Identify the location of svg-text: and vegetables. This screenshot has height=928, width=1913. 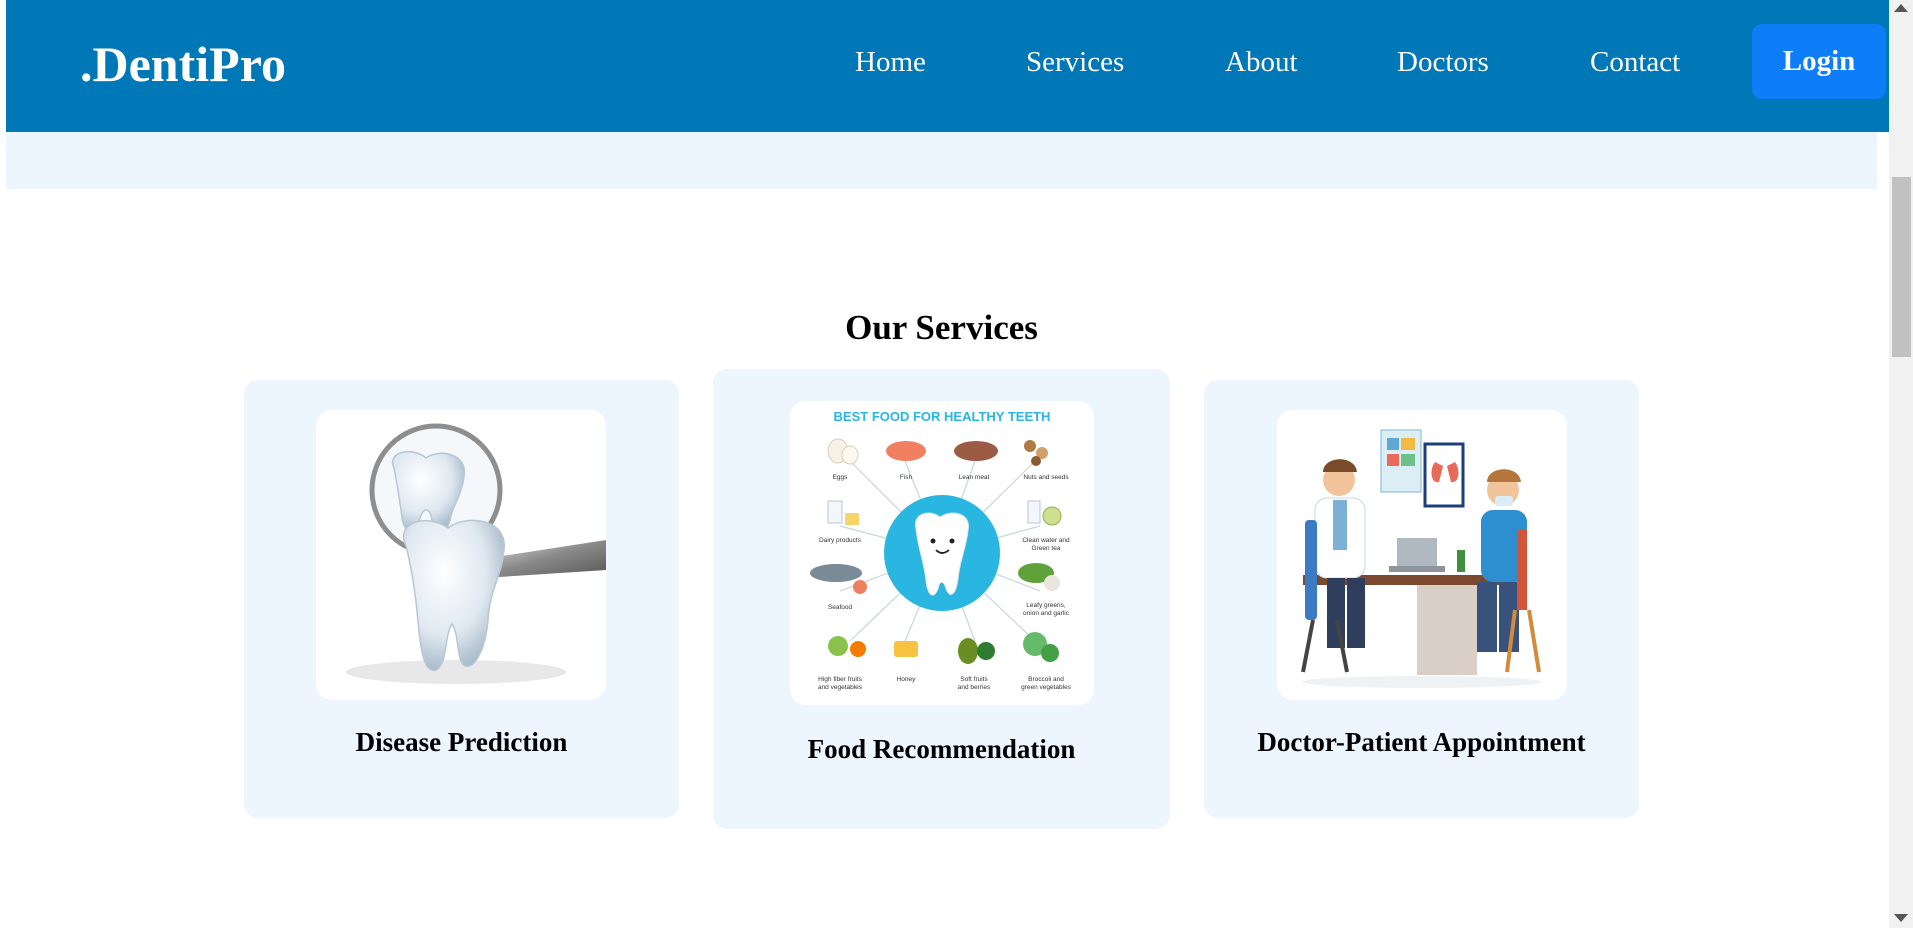
(840, 687).